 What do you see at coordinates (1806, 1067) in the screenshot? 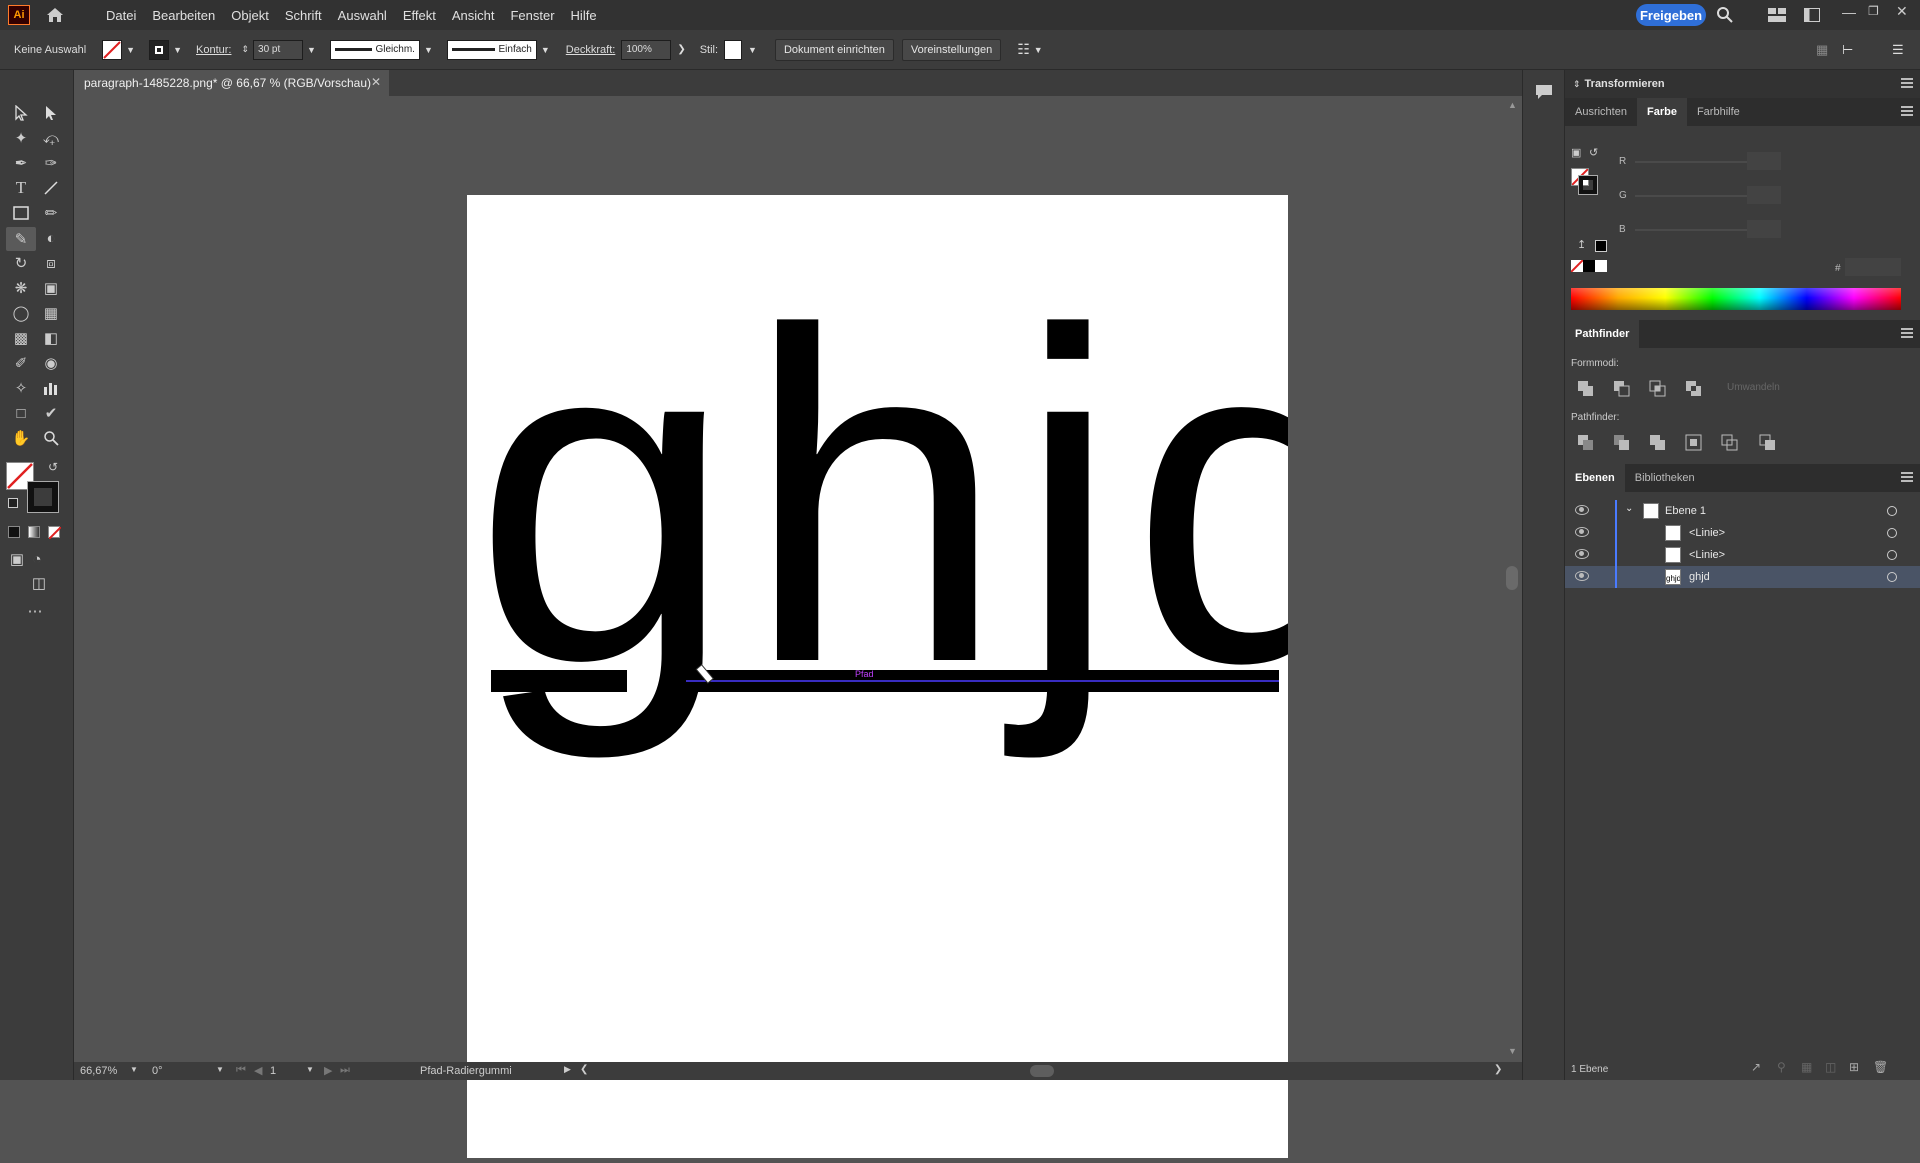
I see `clipping-mask-icon: ▦` at bounding box center [1806, 1067].